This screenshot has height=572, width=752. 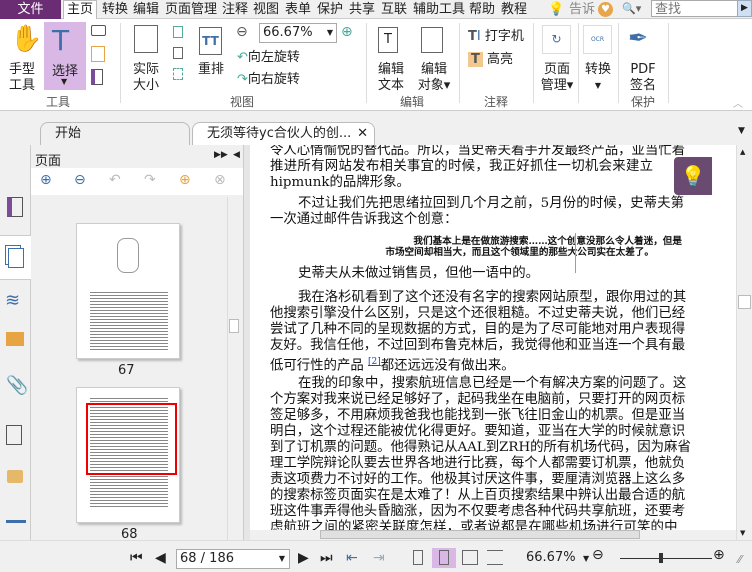 I want to click on next-page-button: ▶, so click(x=303, y=558).